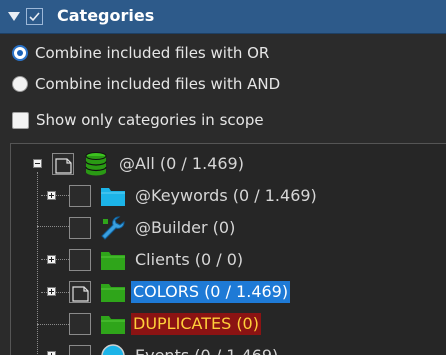 The width and height of the screenshot is (446, 355). I want to click on tree-row-keywords: @Keywords (0 / 1.469), so click(228, 196).